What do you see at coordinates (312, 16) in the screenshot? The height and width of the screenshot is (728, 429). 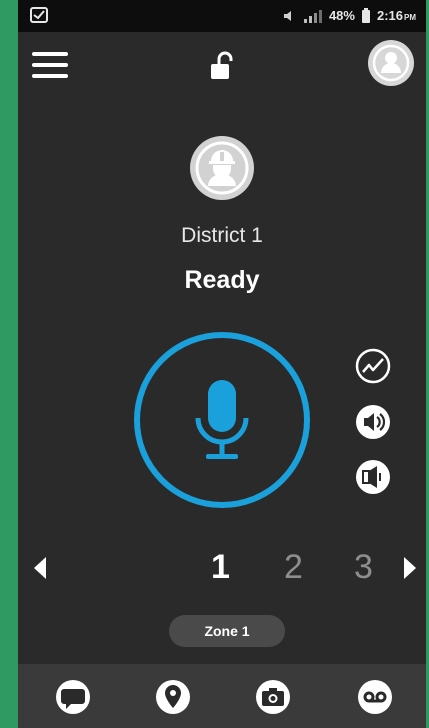 I see `signal-icon` at bounding box center [312, 16].